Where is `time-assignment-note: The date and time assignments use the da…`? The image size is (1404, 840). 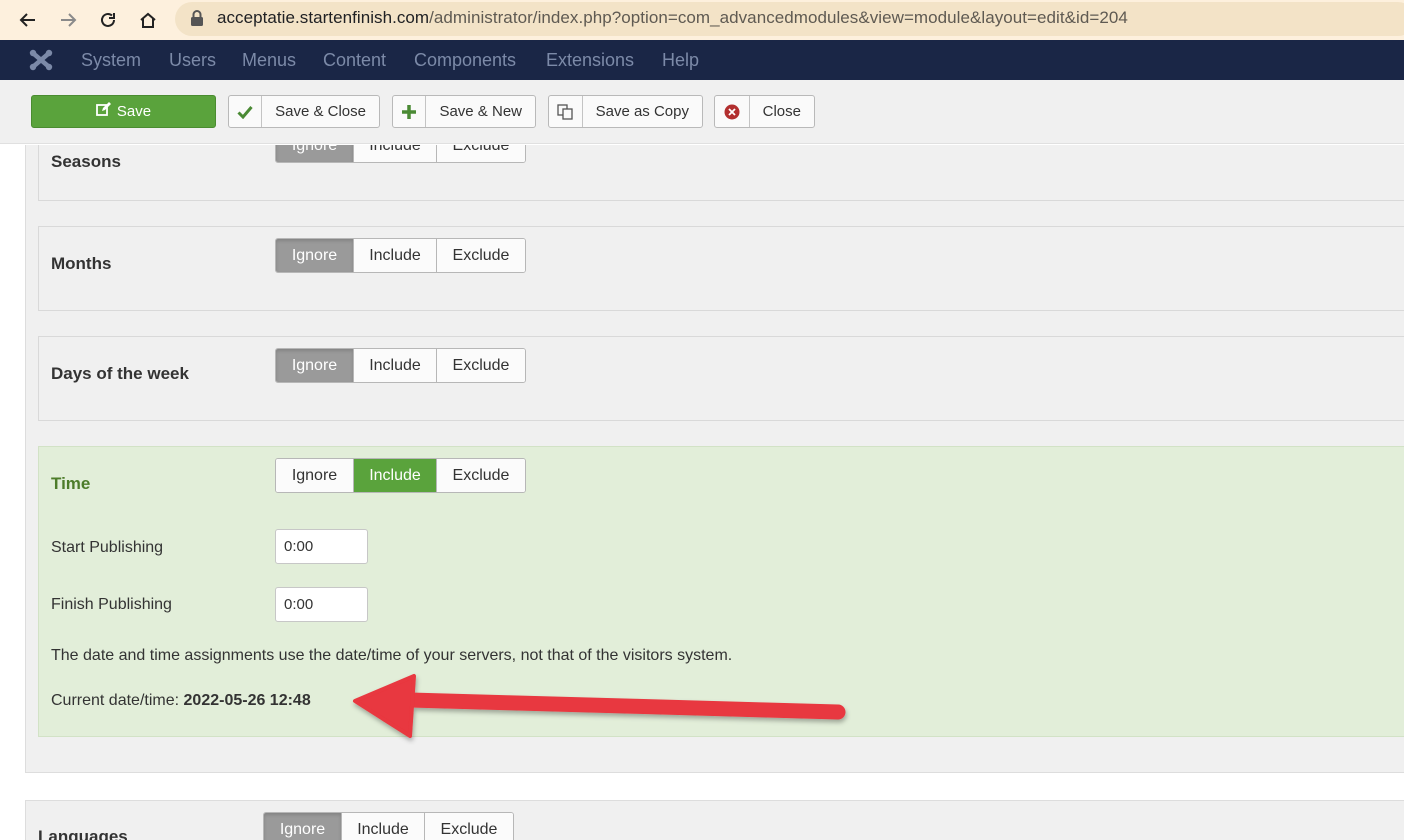 time-assignment-note: The date and time assignments use the da… is located at coordinates (392, 655).